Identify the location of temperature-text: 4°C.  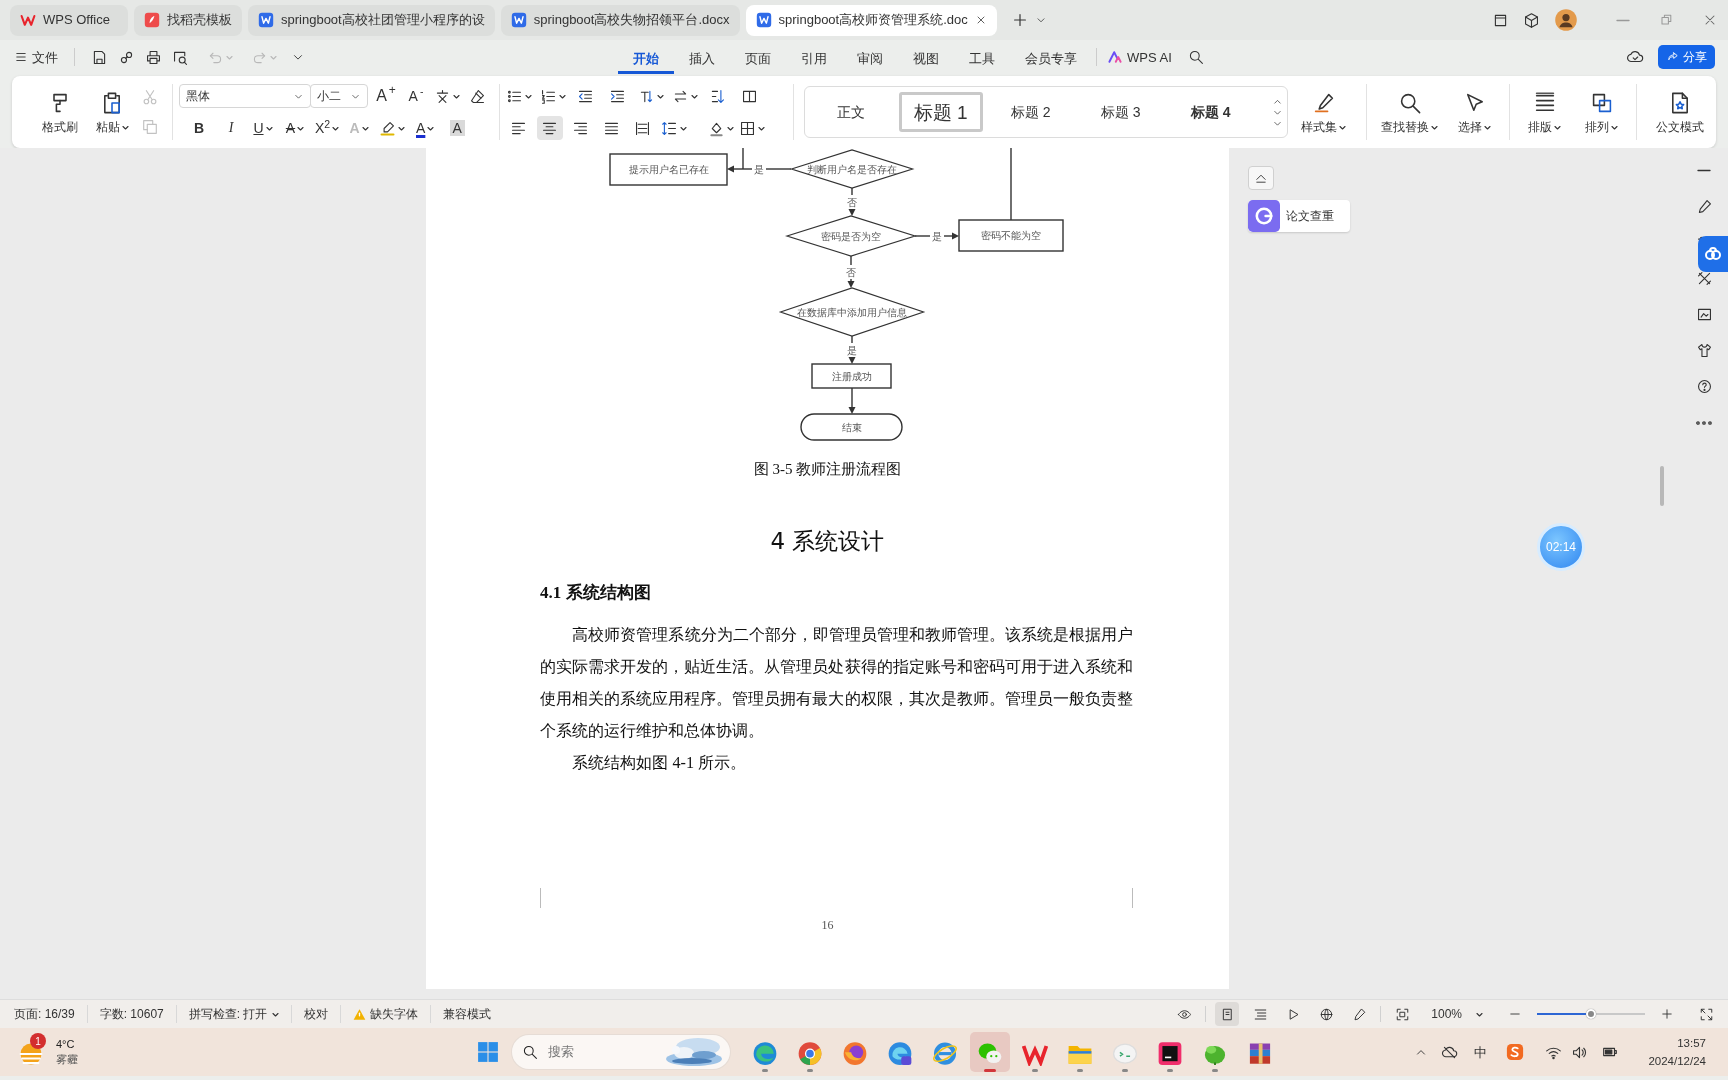
(66, 1044).